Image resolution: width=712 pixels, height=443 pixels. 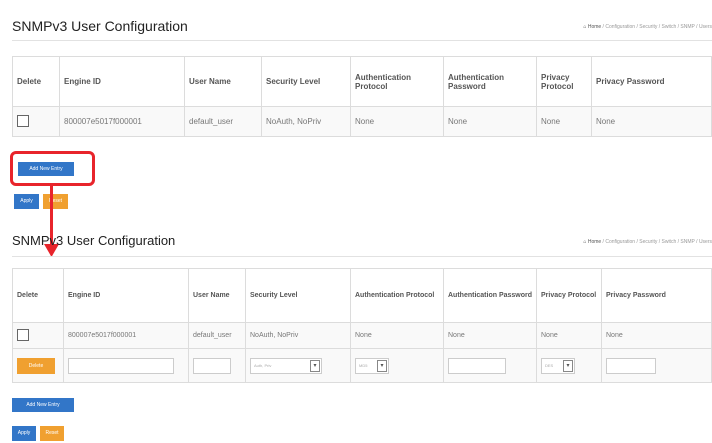 I want to click on auth-password-cell, so click(x=490, y=365).